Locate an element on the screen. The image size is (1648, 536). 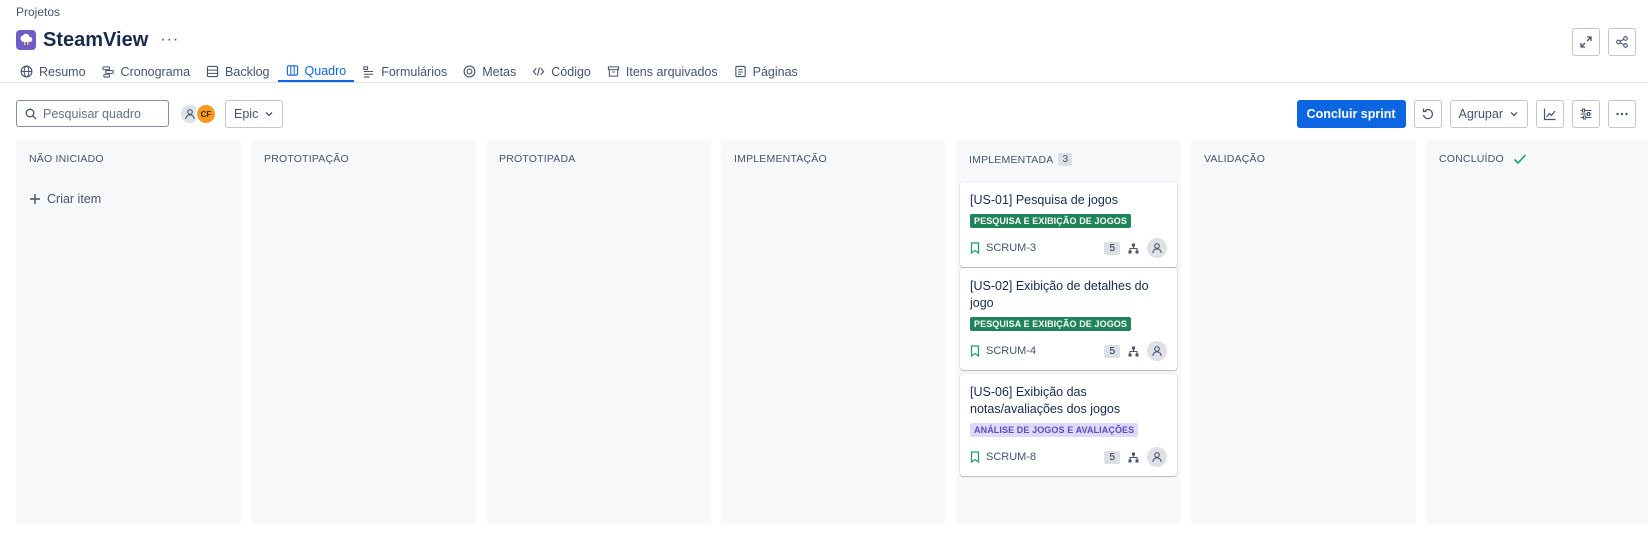
check-icon is located at coordinates (1519, 159).